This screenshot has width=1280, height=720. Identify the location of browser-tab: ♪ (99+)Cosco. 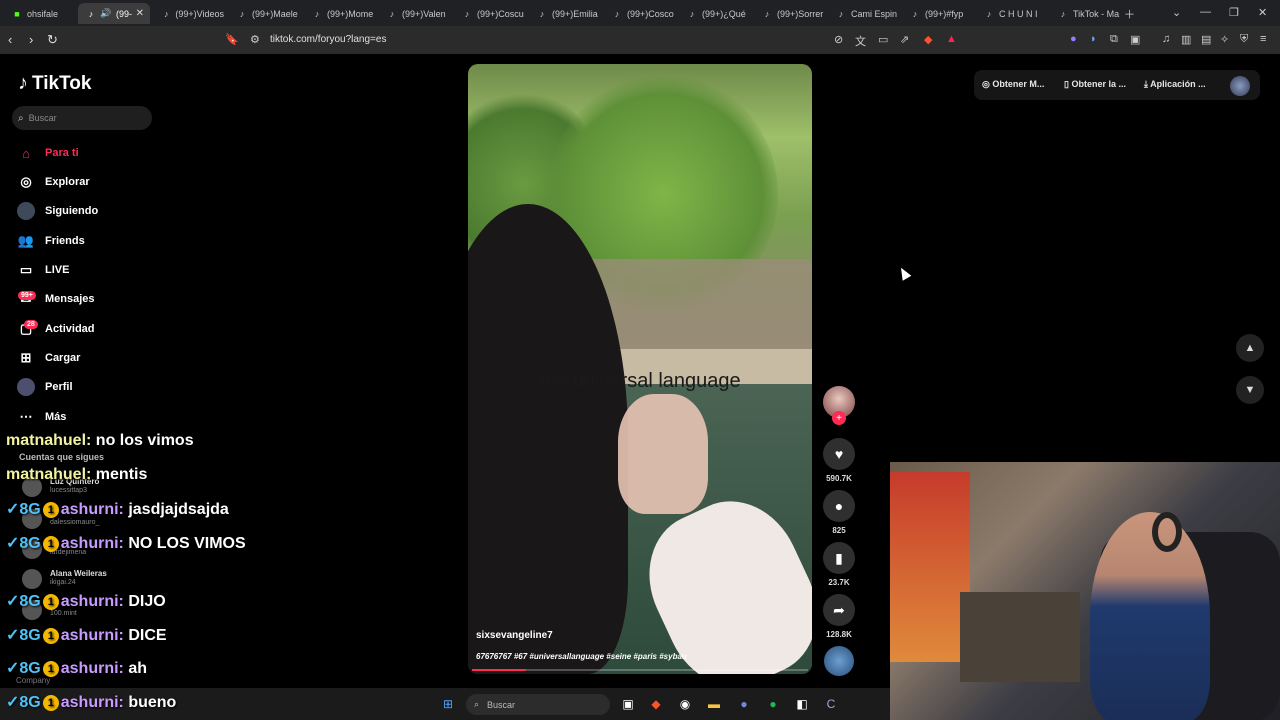
(639, 13).